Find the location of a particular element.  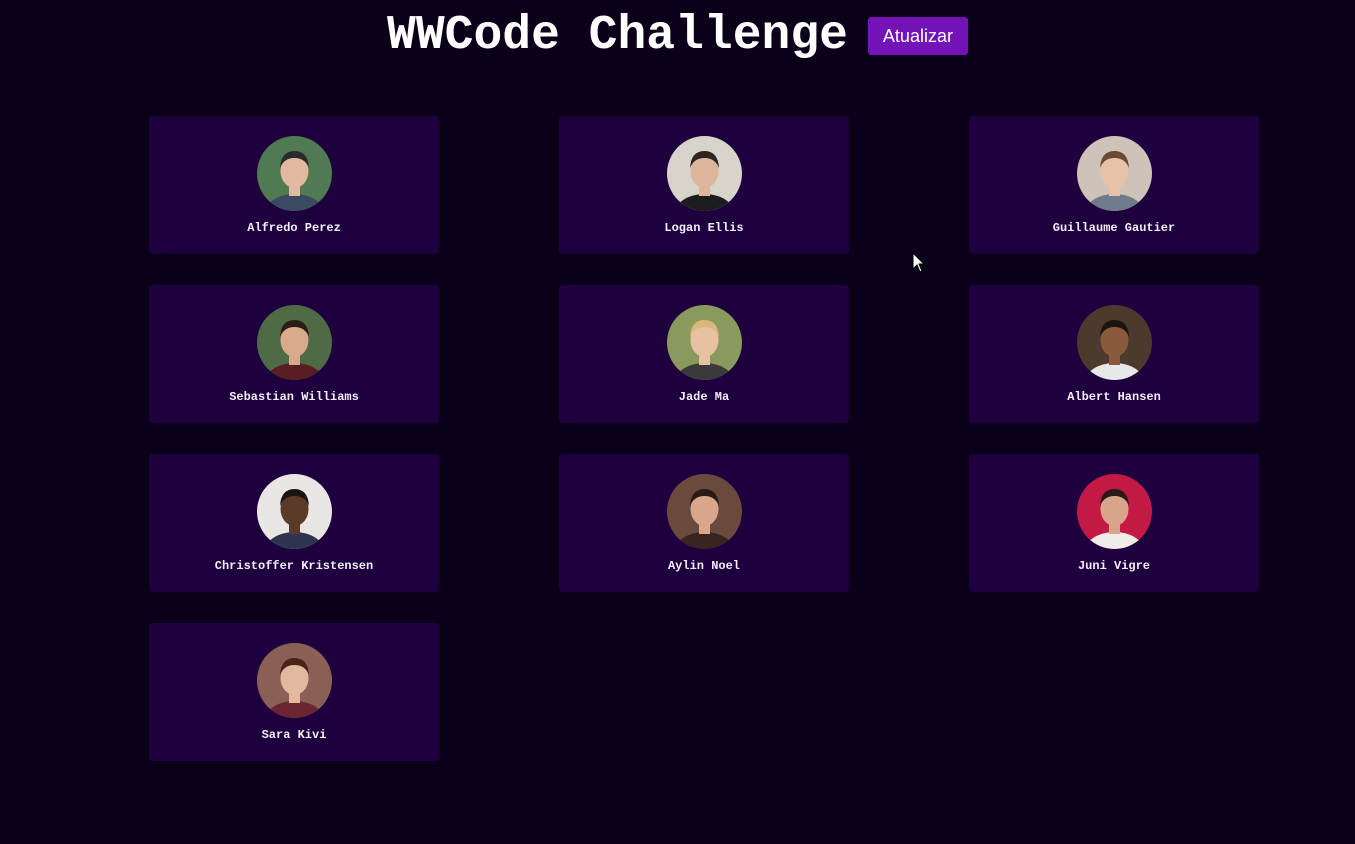

person-card: Logan Ellis is located at coordinates (704, 185).